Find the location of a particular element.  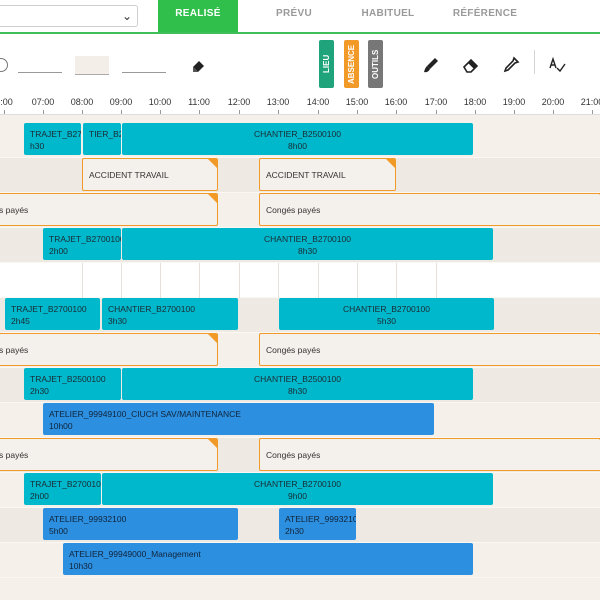

work-event: CHANTIER_B2500100 8h30 is located at coordinates (297, 384).